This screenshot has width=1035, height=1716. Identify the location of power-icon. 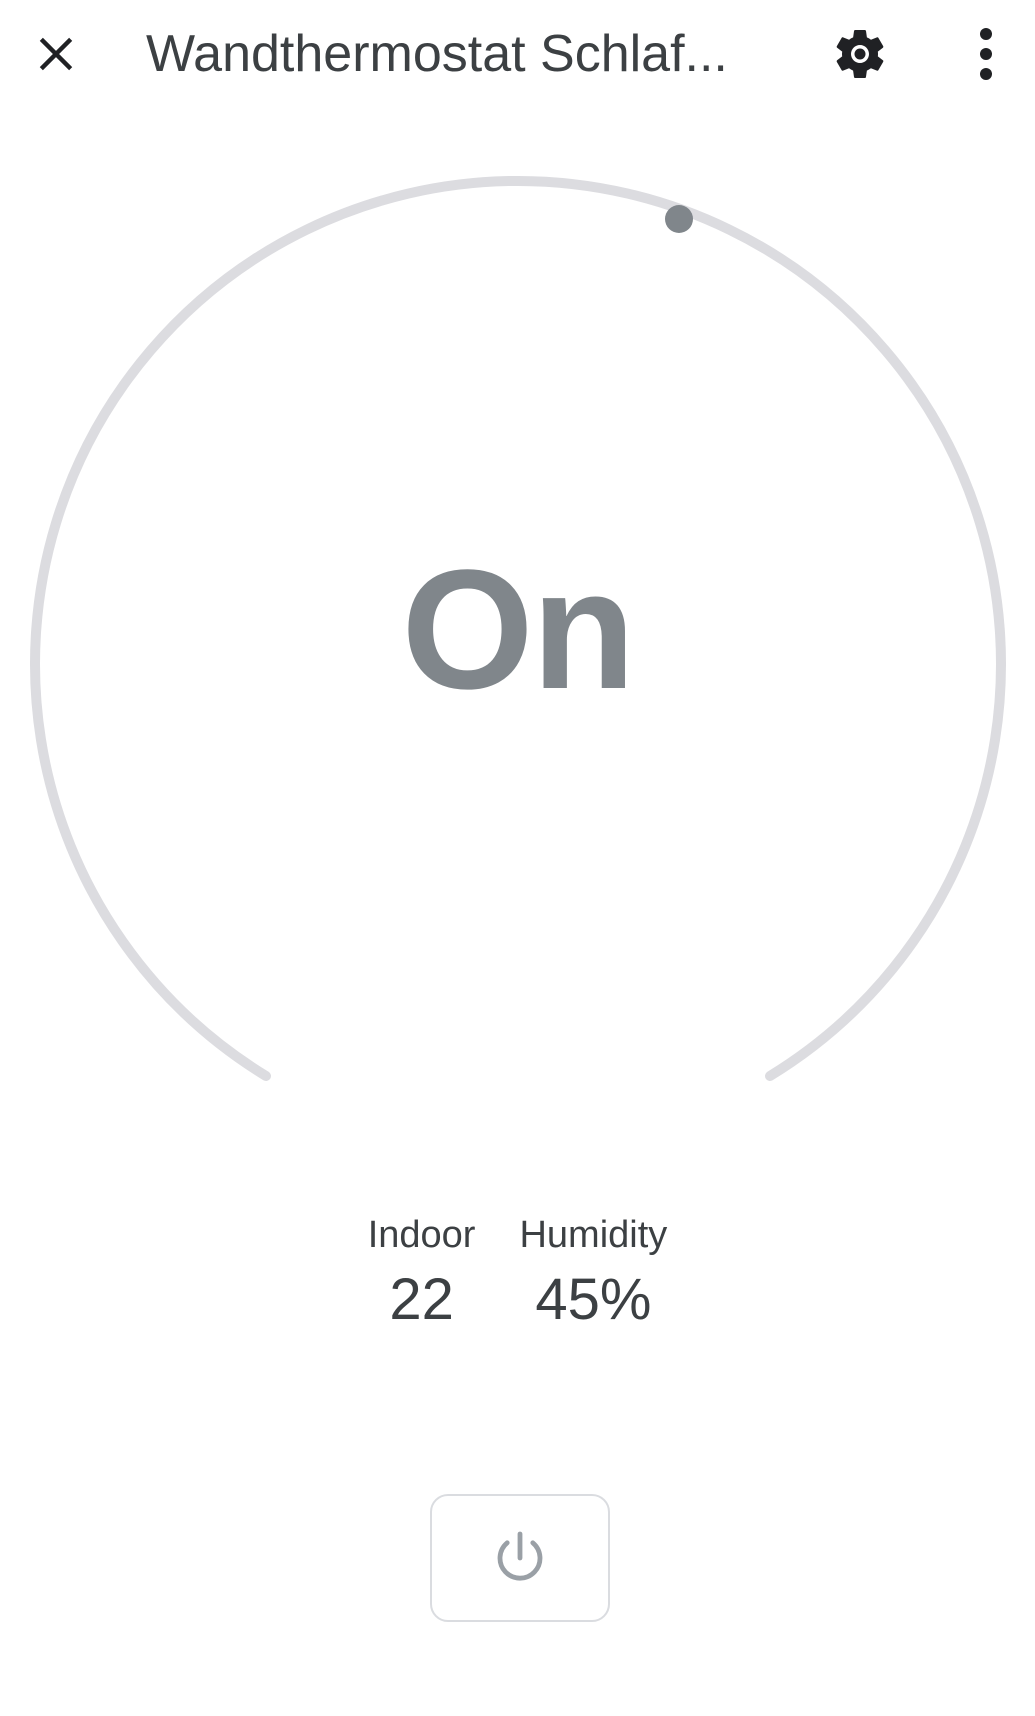
(520, 1556).